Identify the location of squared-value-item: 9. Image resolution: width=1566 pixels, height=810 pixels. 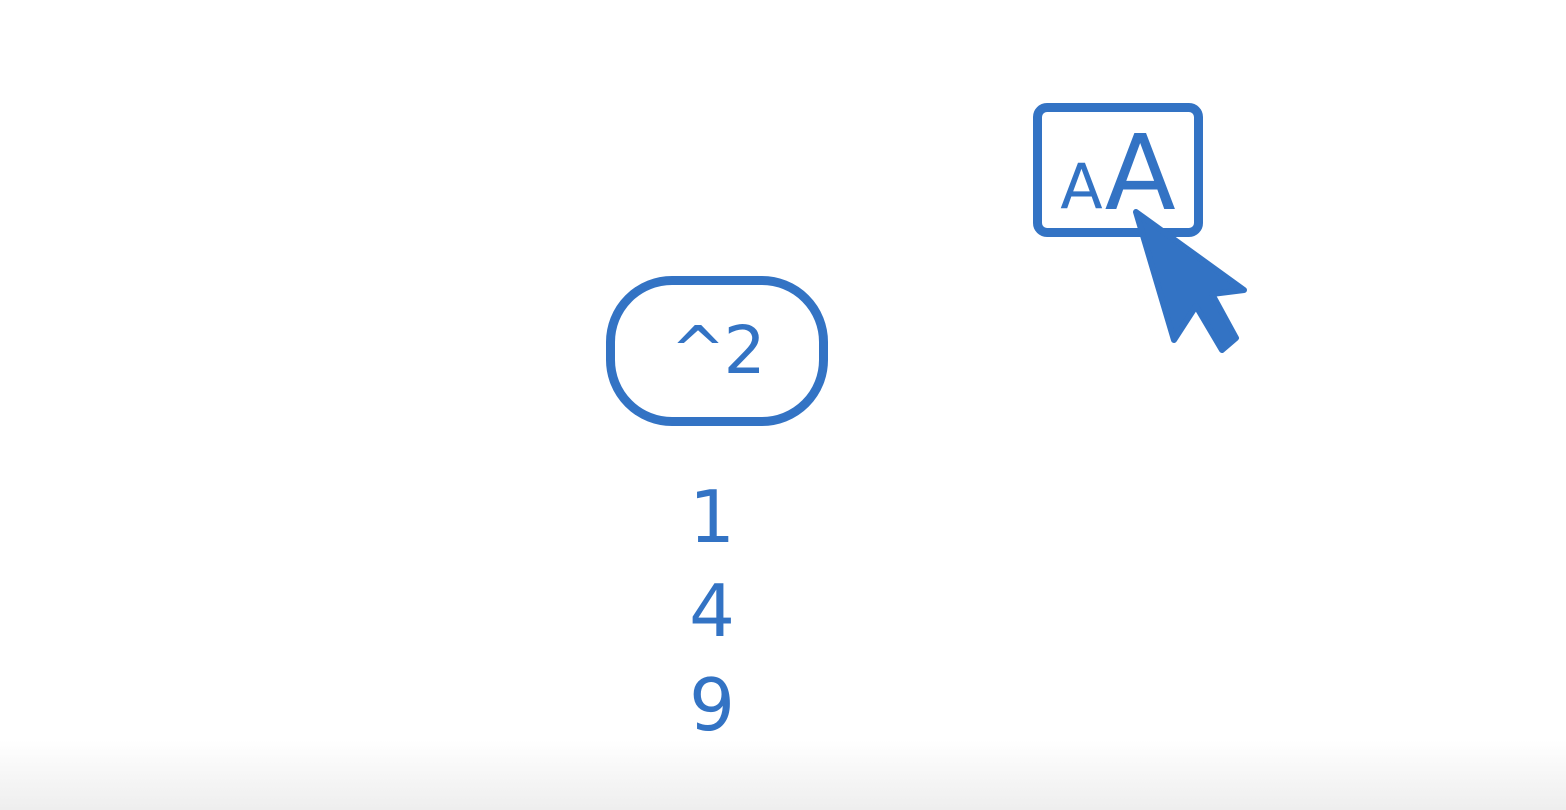
(712, 705).